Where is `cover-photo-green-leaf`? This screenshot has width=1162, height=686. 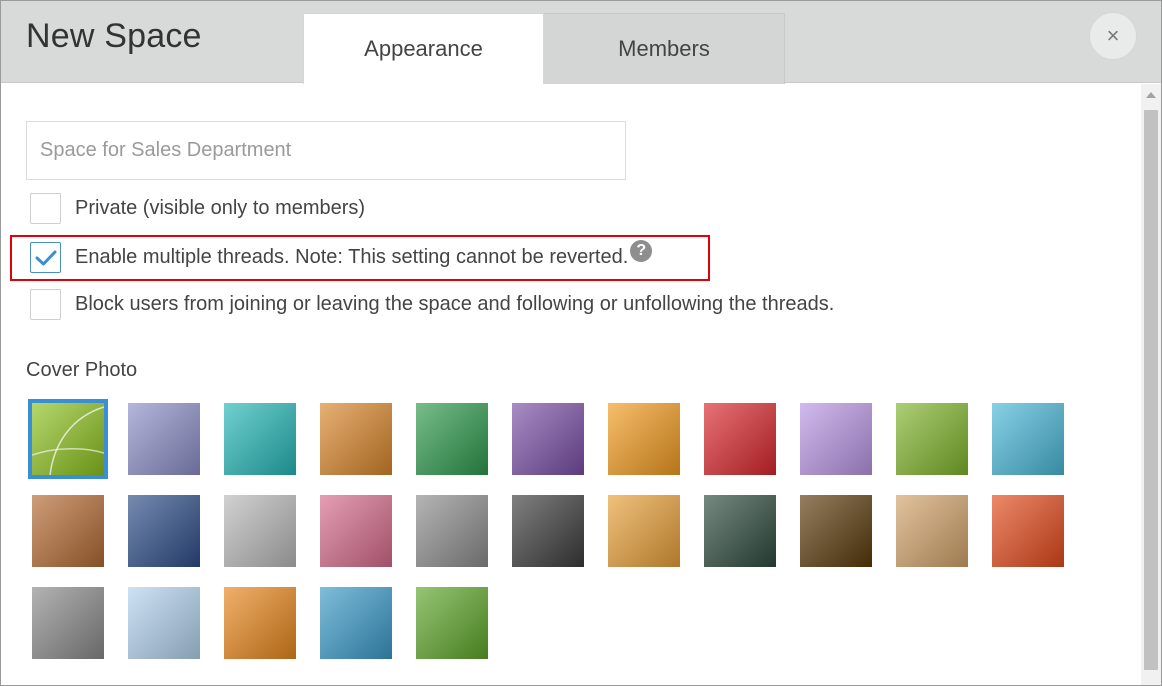
cover-photo-green-leaf is located at coordinates (932, 439).